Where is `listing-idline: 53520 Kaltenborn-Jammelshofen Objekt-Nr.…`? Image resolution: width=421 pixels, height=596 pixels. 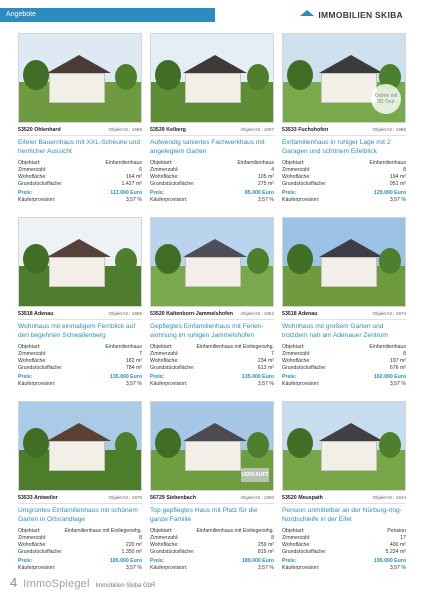
listing-idline: 53520 Kaltenborn-Jammelshofen Objekt-Nr.… is located at coordinates (212, 315).